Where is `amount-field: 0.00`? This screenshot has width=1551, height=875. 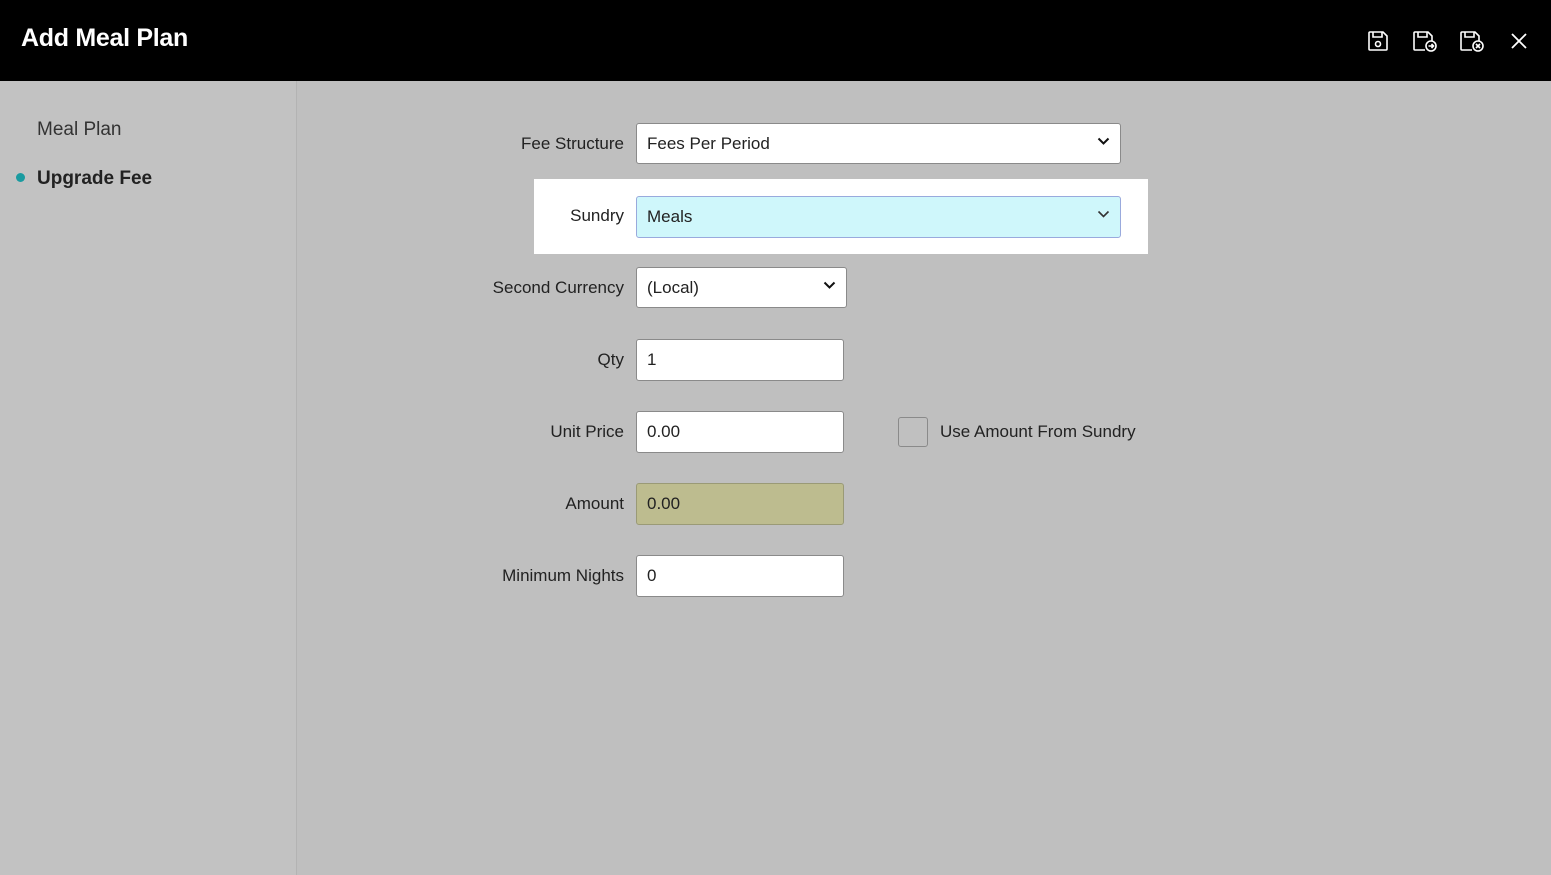
amount-field: 0.00 is located at coordinates (740, 504).